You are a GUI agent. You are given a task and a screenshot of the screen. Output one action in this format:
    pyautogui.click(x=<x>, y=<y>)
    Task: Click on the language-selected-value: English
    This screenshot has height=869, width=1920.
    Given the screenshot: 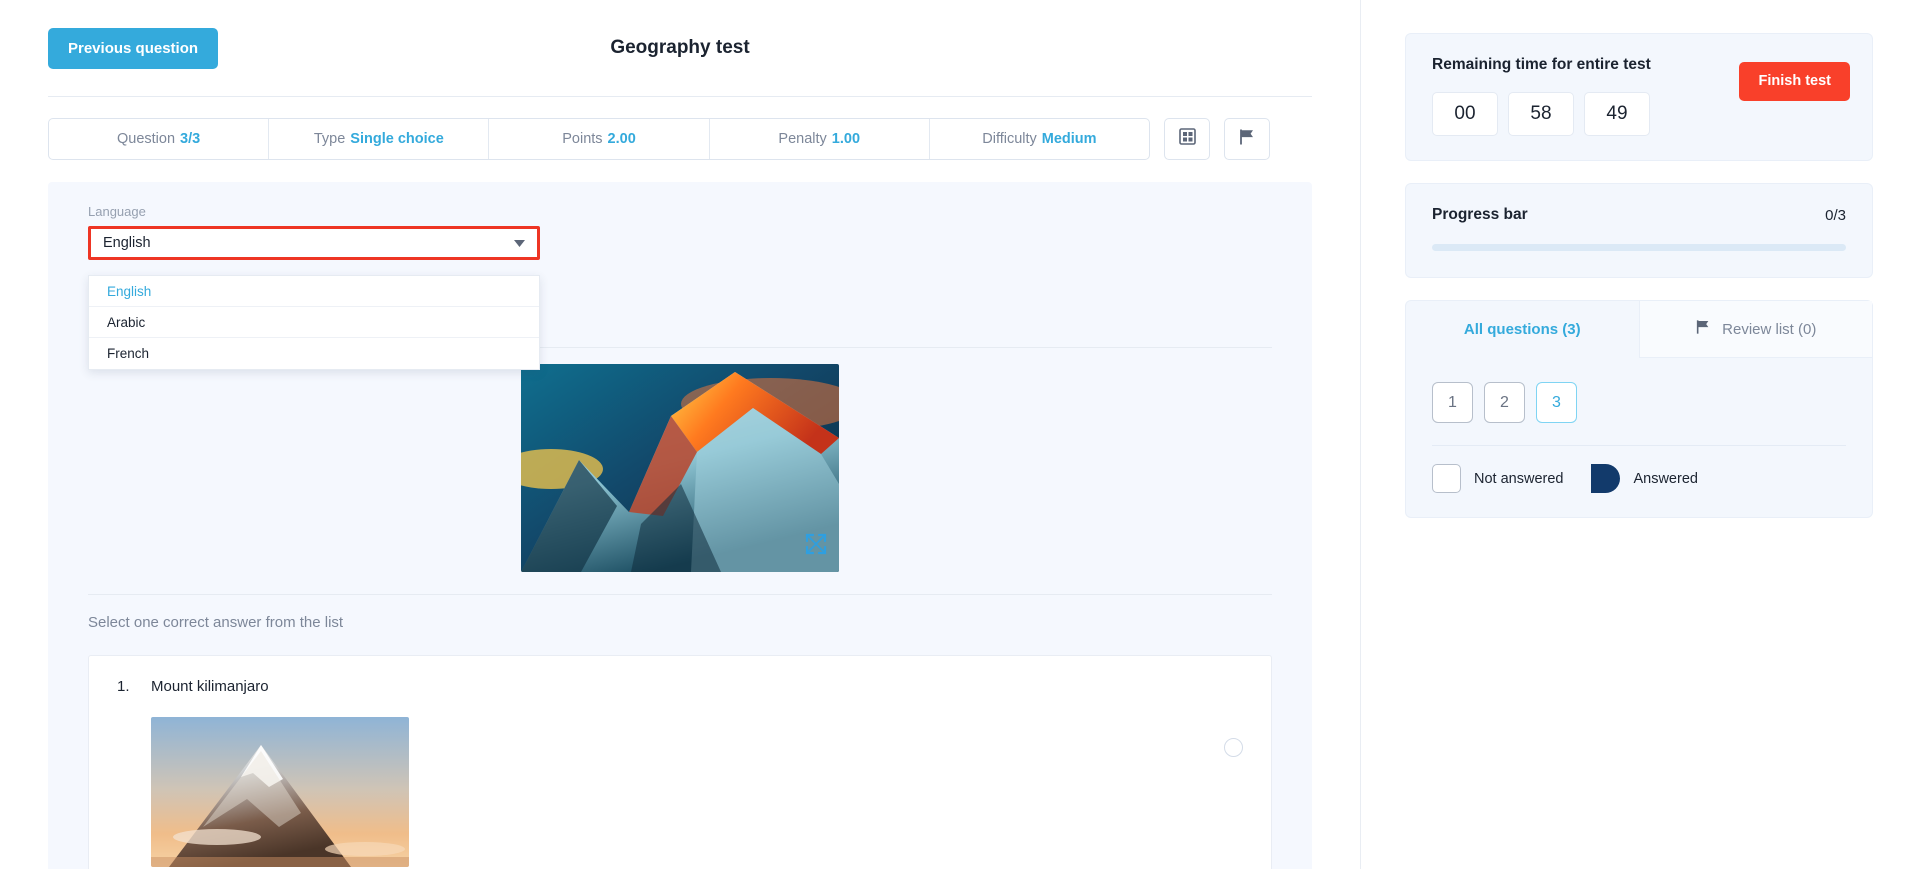 What is the action you would take?
    pyautogui.click(x=127, y=243)
    